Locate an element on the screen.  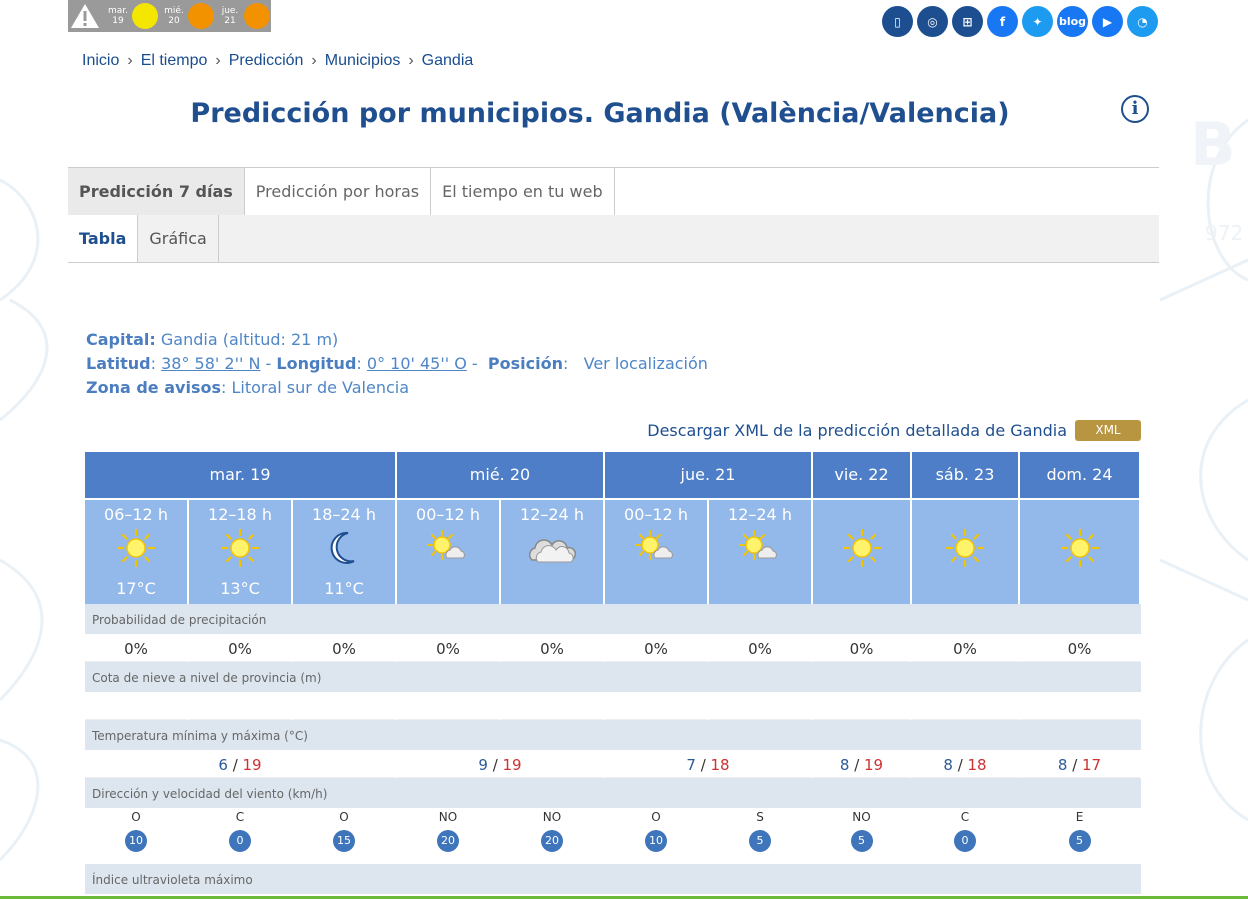
breadcrumb-item: Gandia is located at coordinates (448, 60).